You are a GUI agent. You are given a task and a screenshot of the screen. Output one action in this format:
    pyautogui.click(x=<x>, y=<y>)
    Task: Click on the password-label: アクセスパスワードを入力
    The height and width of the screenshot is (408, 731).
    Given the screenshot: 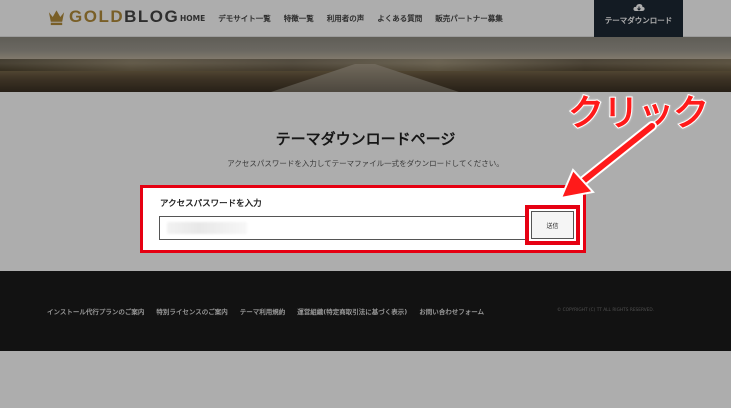 What is the action you would take?
    pyautogui.click(x=211, y=204)
    